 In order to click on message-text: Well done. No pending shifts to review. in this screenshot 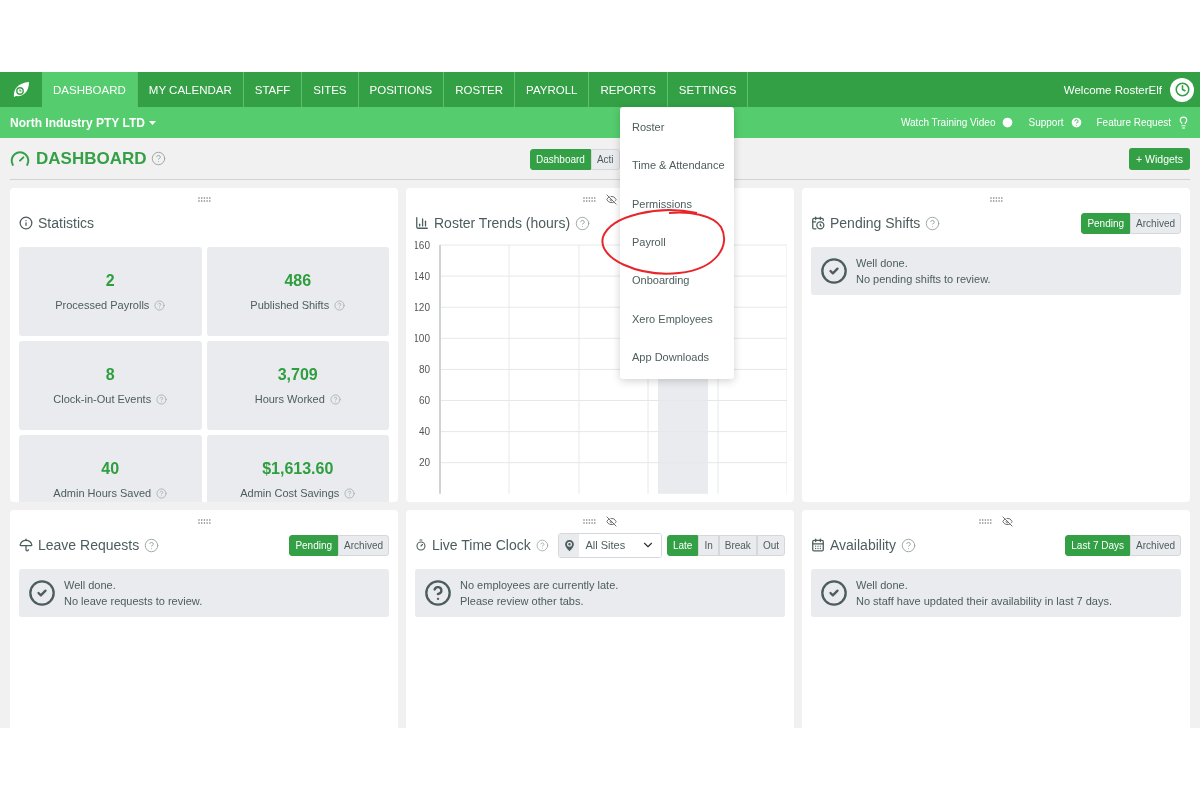, I will do `click(923, 271)`.